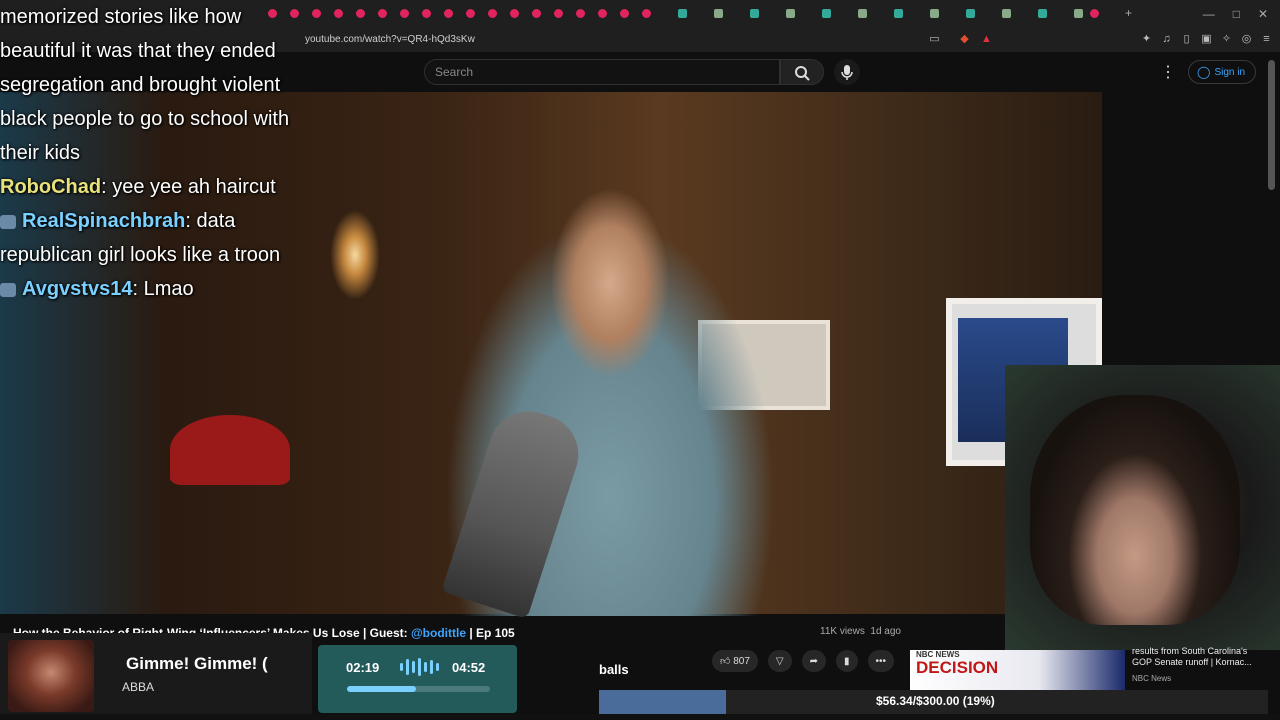 The image size is (1280, 720). I want to click on search-icon, so click(802, 73).